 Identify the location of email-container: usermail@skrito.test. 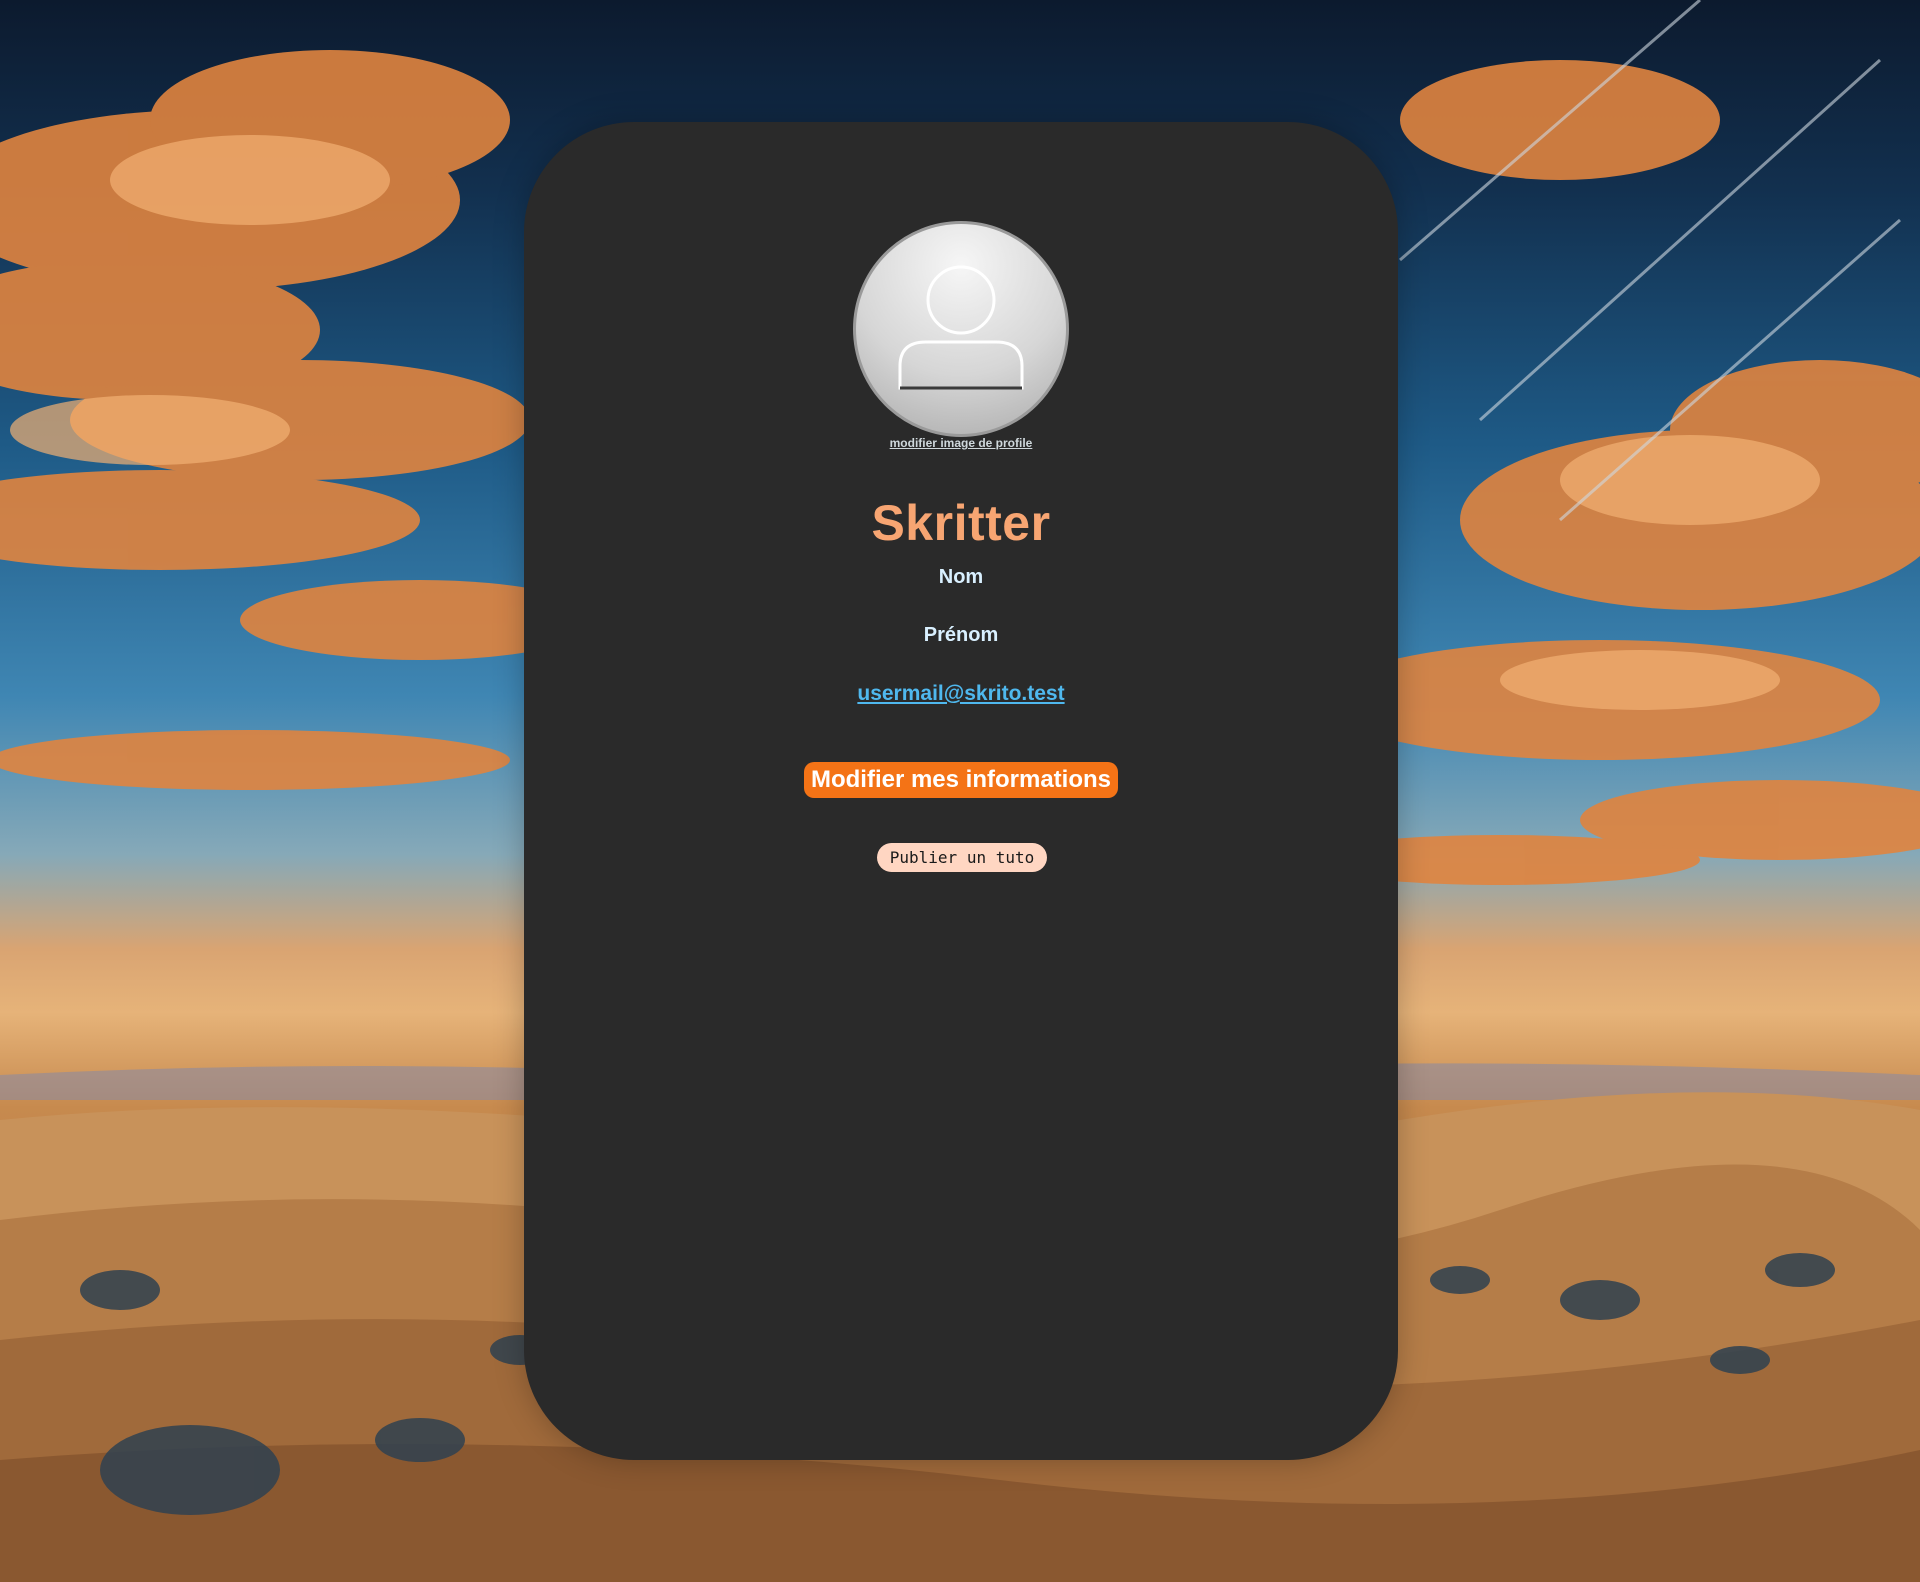
(961, 694).